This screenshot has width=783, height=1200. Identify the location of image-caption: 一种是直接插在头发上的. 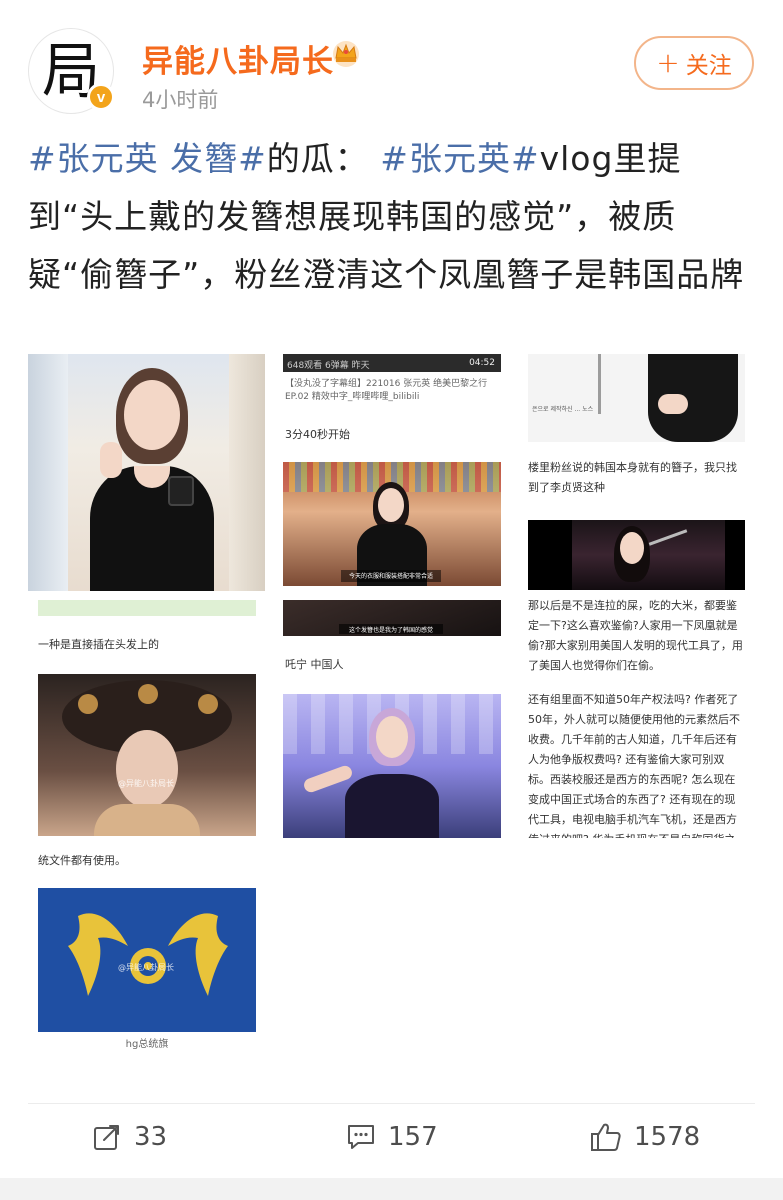
(98, 644).